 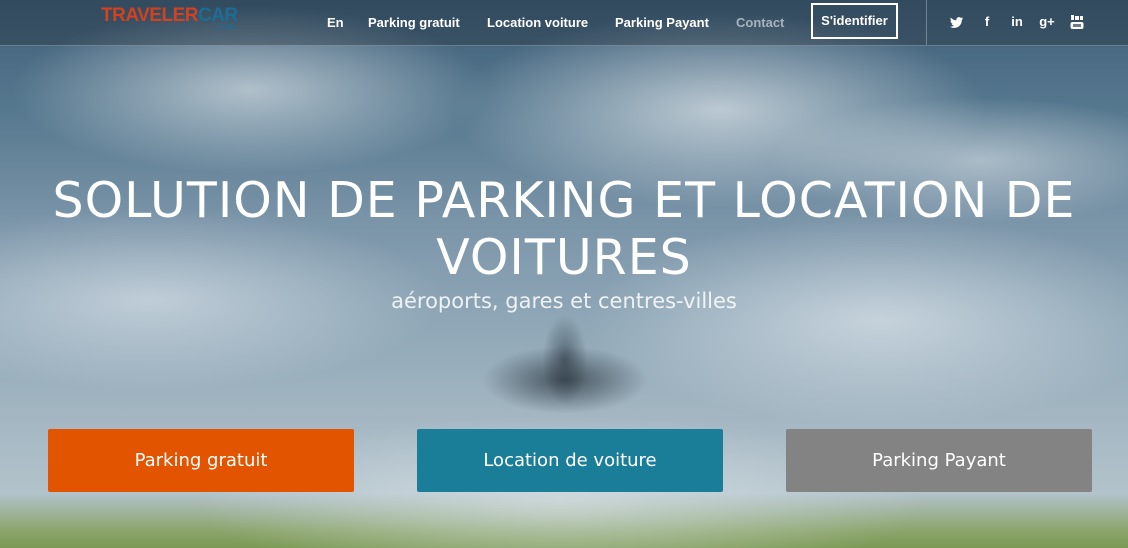 I want to click on logo: TRAVELERCAR .com, so click(x=169, y=19).